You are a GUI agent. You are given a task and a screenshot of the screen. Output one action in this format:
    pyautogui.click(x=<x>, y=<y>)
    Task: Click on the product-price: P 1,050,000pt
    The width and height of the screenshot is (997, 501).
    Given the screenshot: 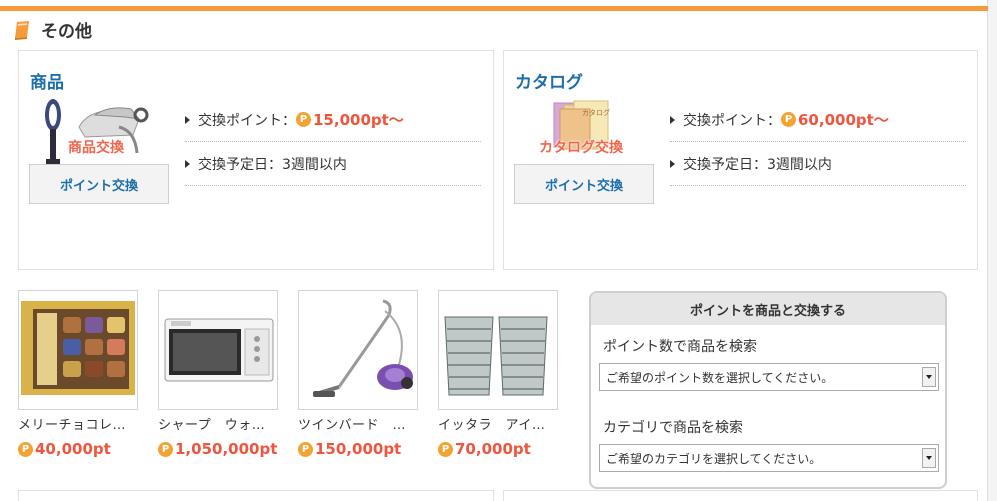 What is the action you would take?
    pyautogui.click(x=218, y=449)
    